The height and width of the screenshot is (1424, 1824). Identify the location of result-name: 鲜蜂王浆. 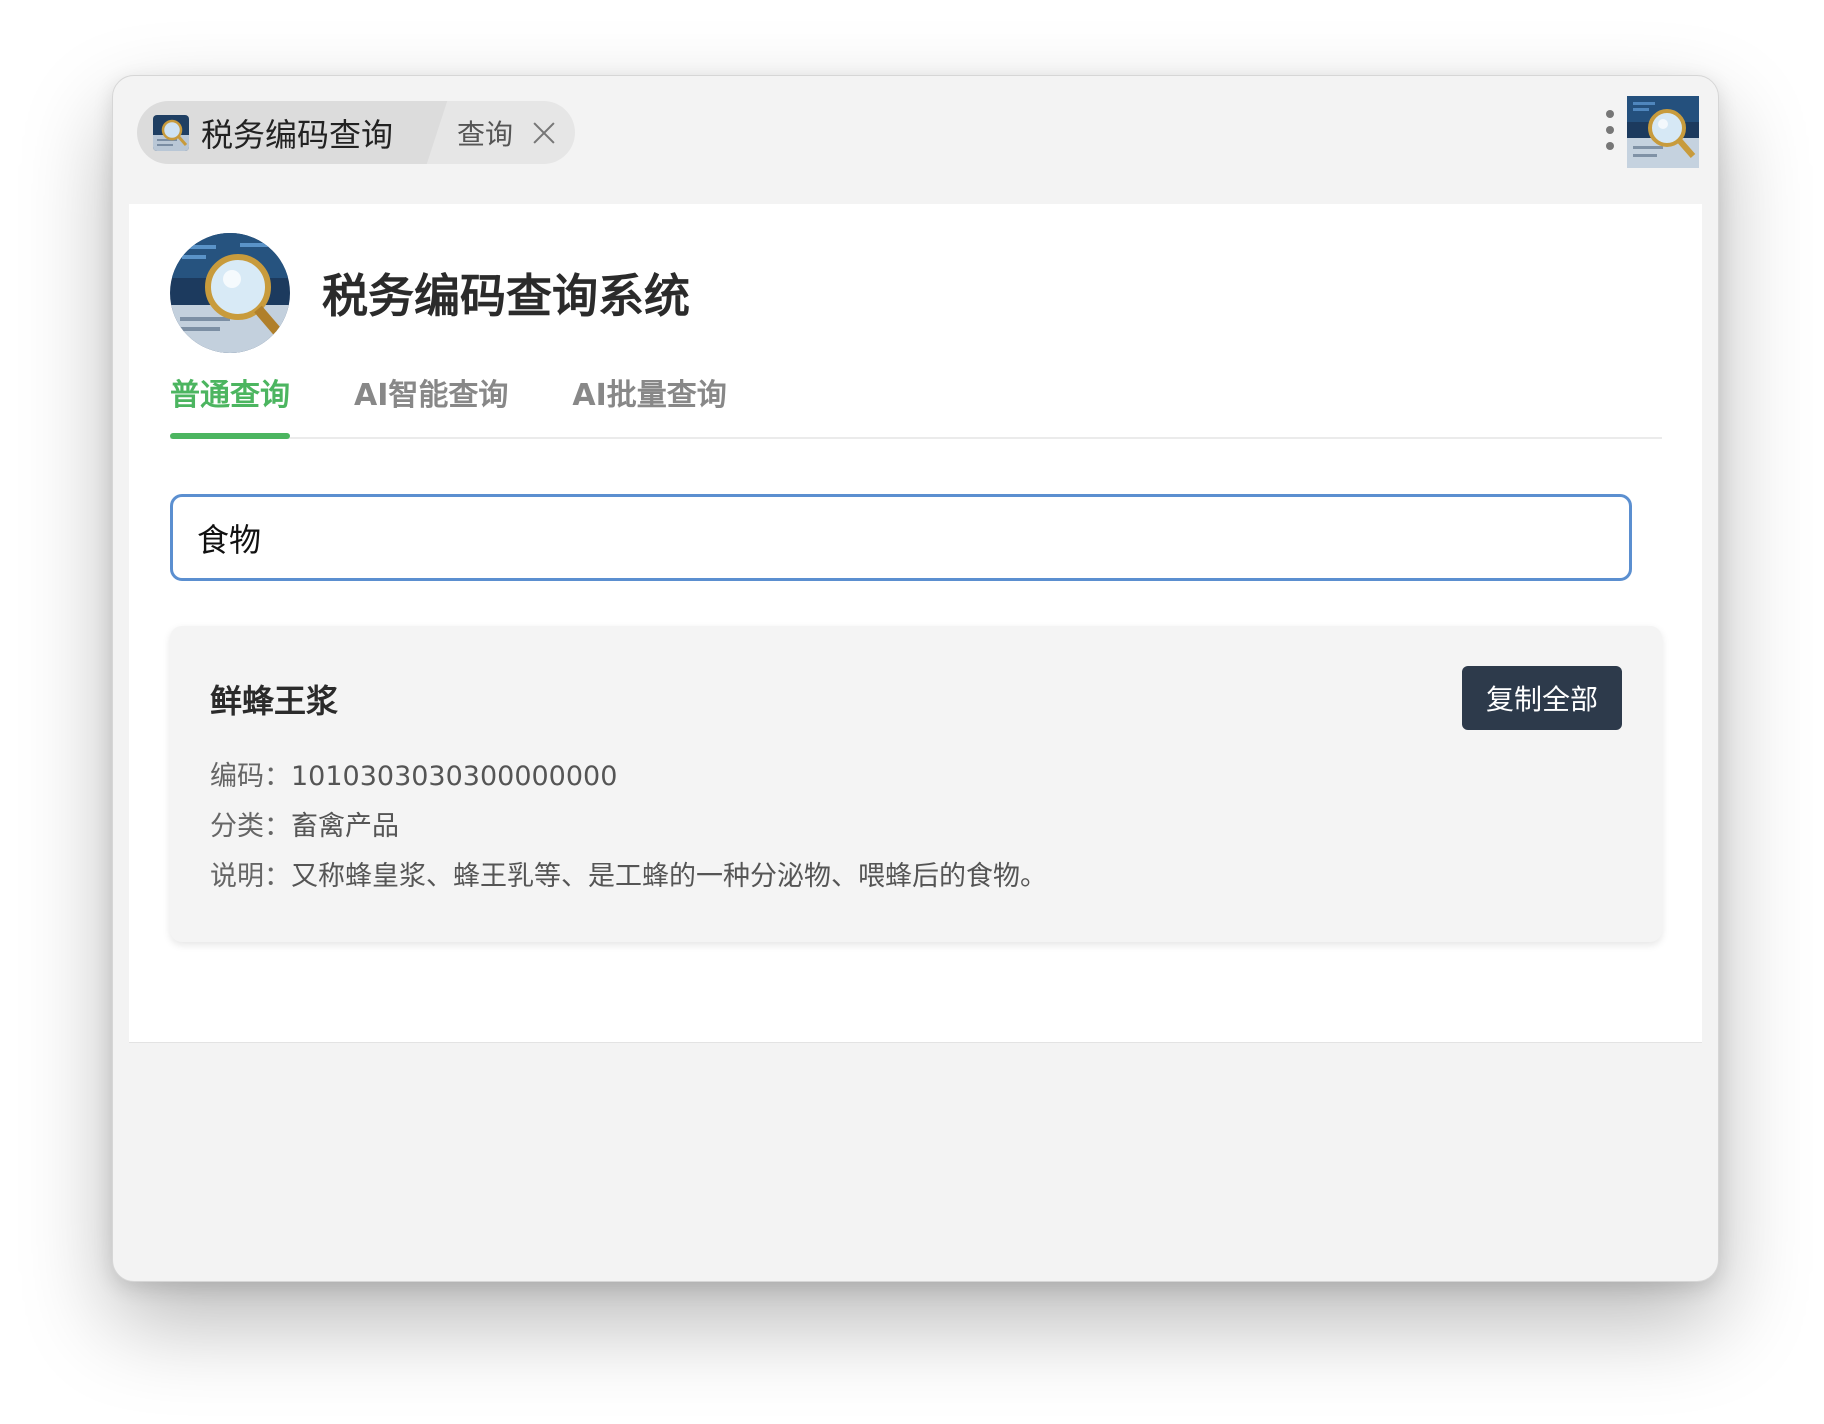
(274, 701).